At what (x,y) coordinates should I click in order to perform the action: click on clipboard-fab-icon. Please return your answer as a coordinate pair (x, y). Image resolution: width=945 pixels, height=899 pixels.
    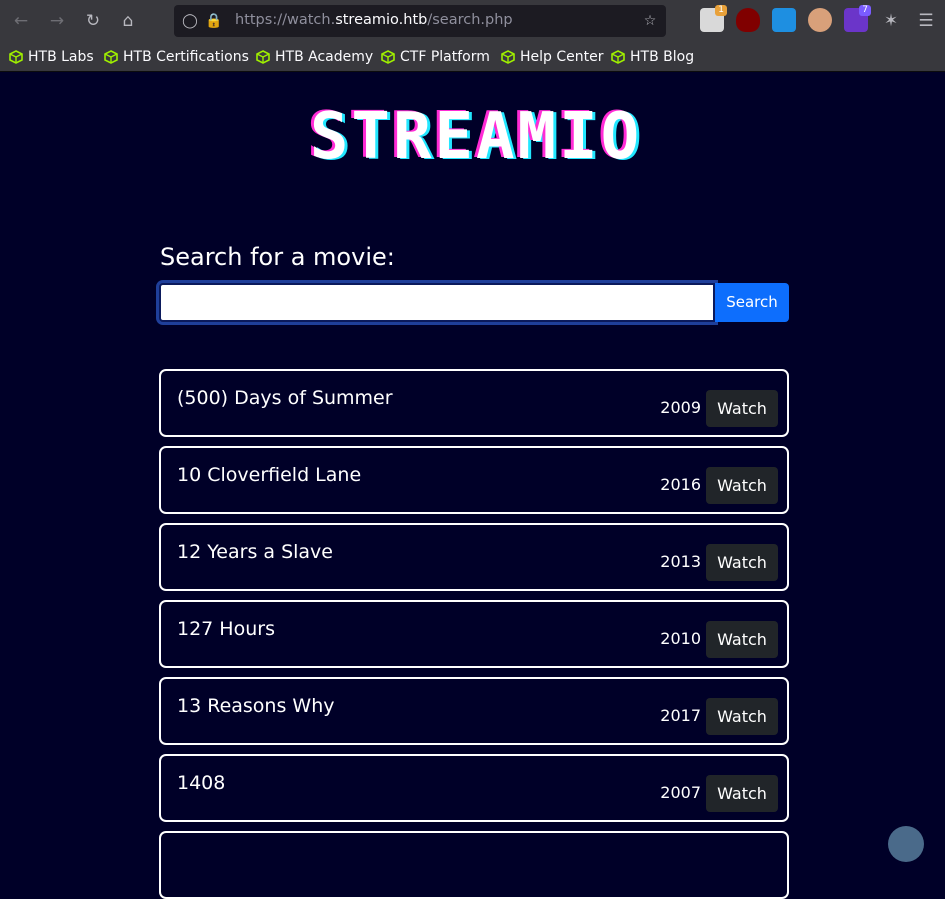
    Looking at the image, I should click on (906, 844).